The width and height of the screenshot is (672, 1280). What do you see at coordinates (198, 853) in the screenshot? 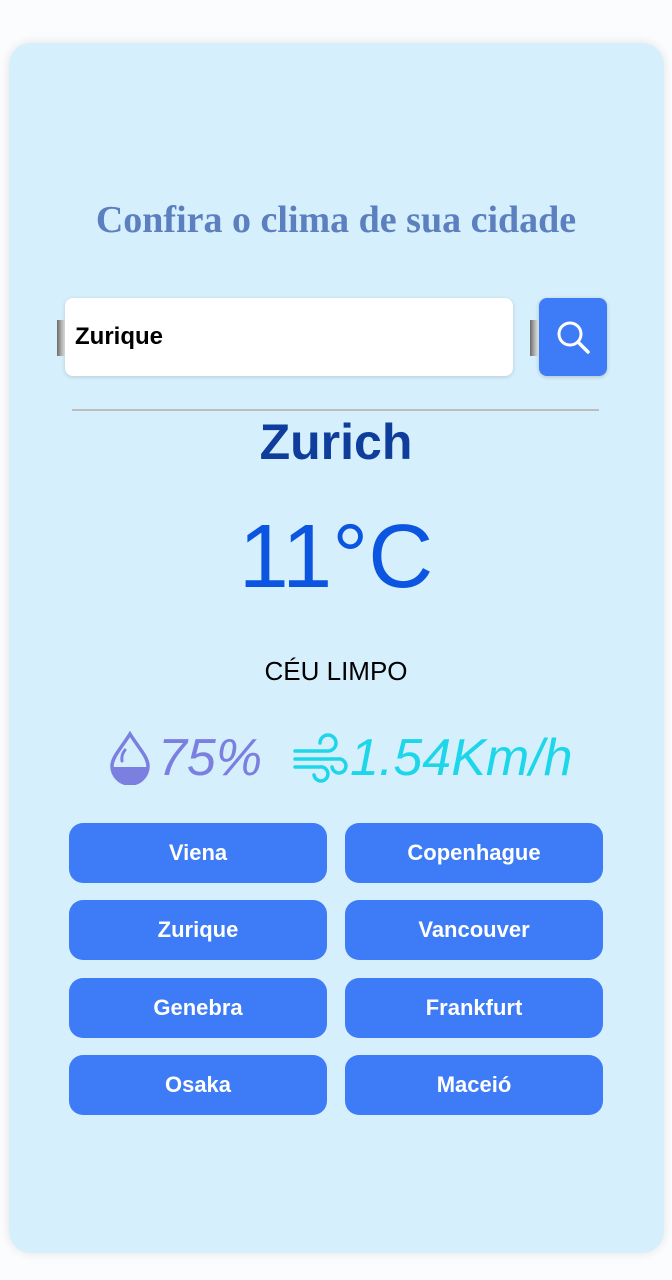
I see `city-button-viena: Viena` at bounding box center [198, 853].